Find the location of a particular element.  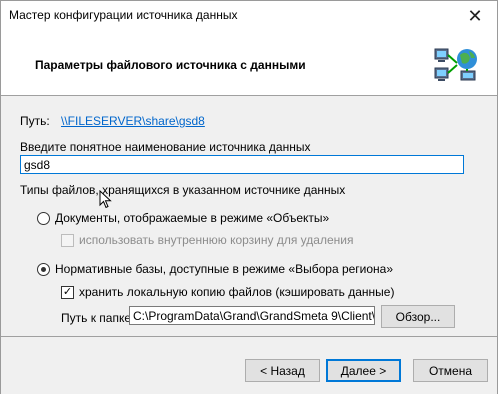

window-title: Мастер конфигурации источника данных is located at coordinates (123, 15).